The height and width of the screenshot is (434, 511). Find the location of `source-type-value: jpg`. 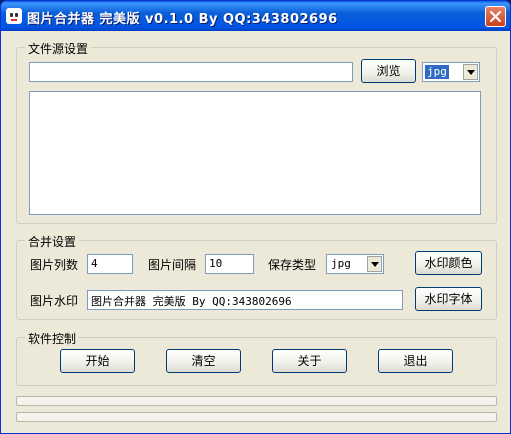

source-type-value: jpg is located at coordinates (437, 72).